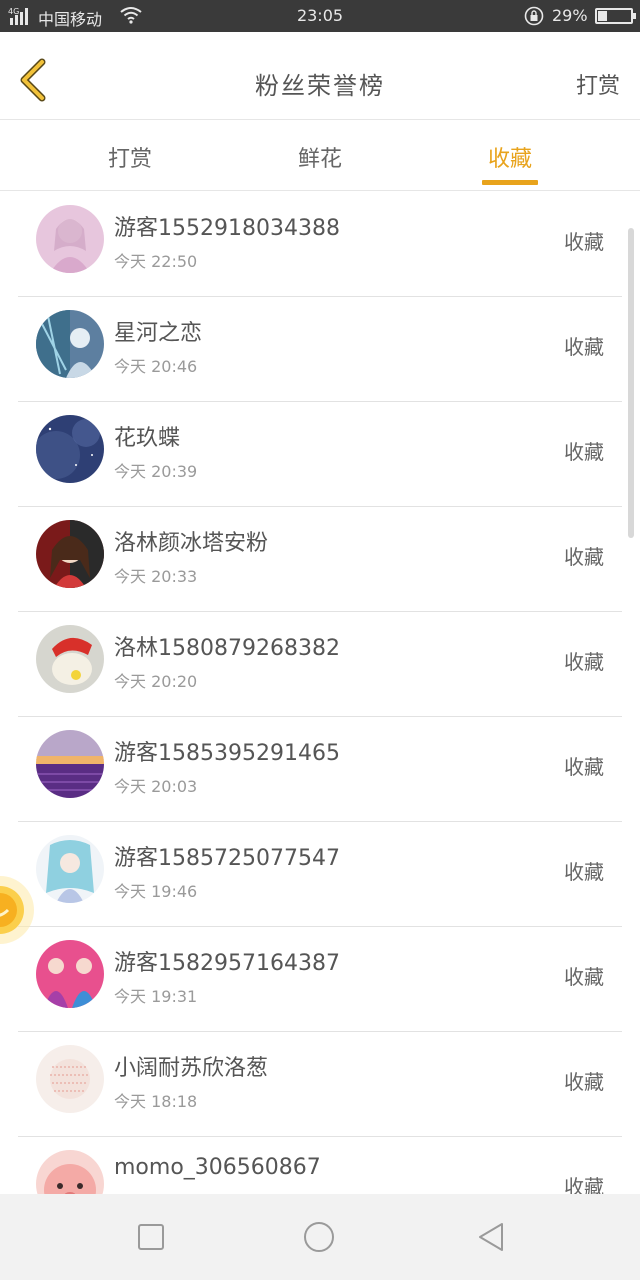  I want to click on user-name: 洛林颜冰塔安粉, so click(191, 543).